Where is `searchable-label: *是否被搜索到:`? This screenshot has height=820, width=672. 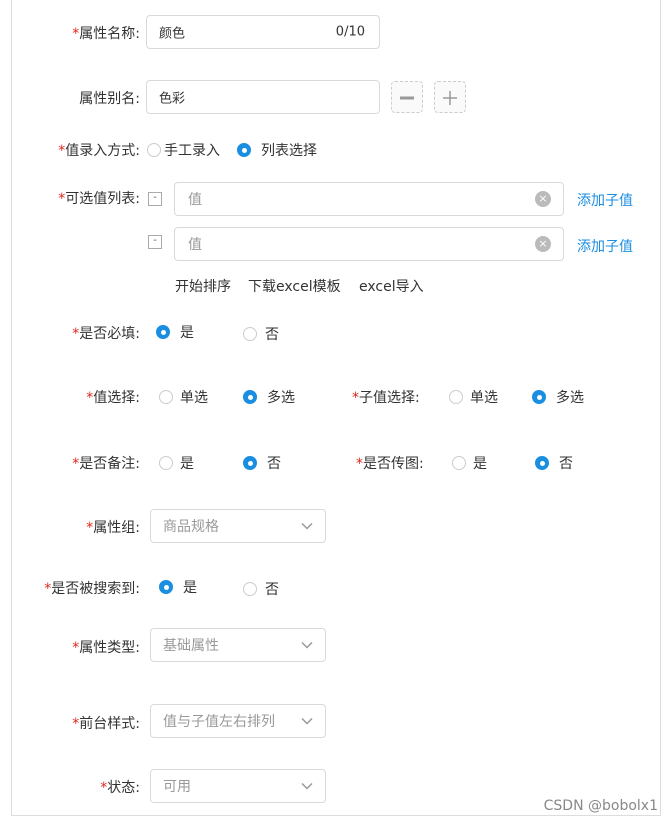
searchable-label: *是否被搜索到: is located at coordinates (92, 589).